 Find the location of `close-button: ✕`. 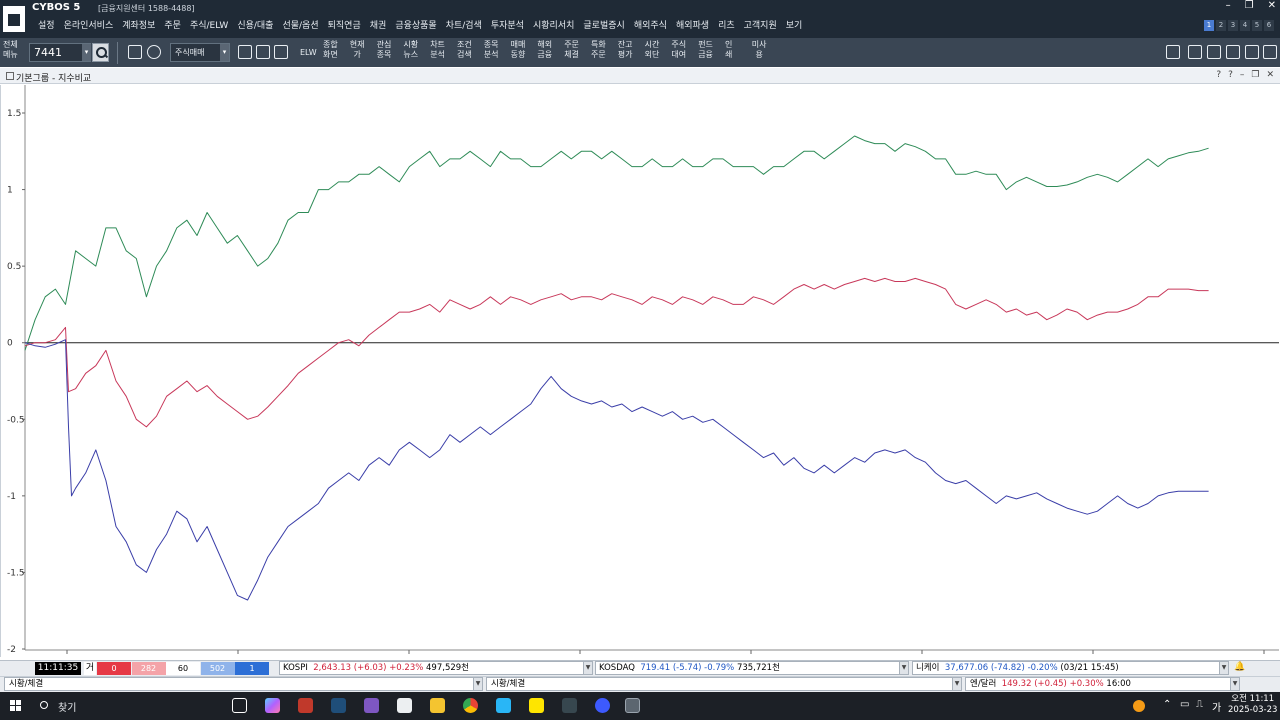

close-button: ✕ is located at coordinates (1272, 5).